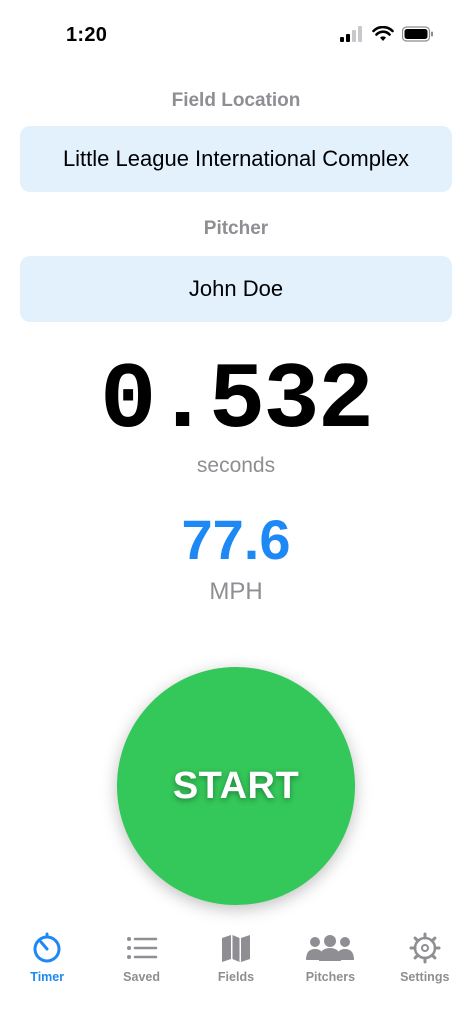 This screenshot has width=472, height=1024. What do you see at coordinates (236, 35) in the screenshot?
I see `status-bar: 1:20` at bounding box center [236, 35].